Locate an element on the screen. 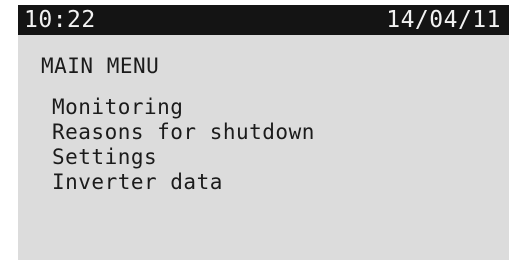 This screenshot has width=527, height=266. status-bar: 10:22 14/04/11 is located at coordinates (263, 20).